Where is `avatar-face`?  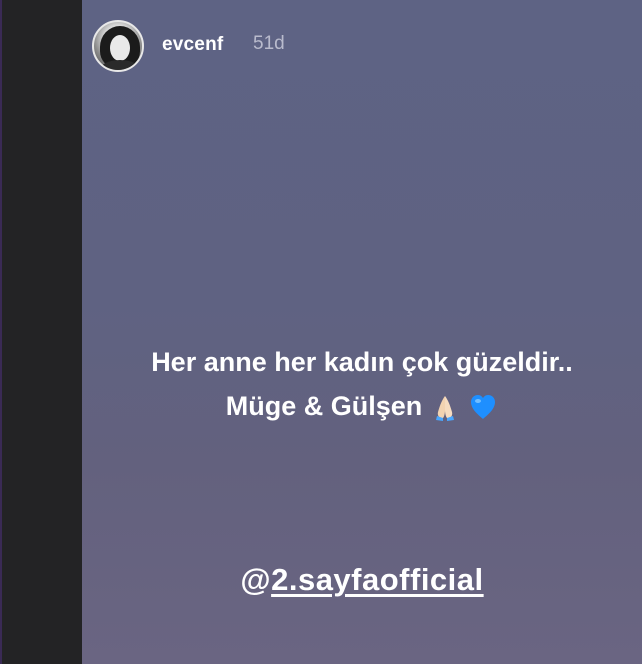
avatar-face is located at coordinates (120, 48).